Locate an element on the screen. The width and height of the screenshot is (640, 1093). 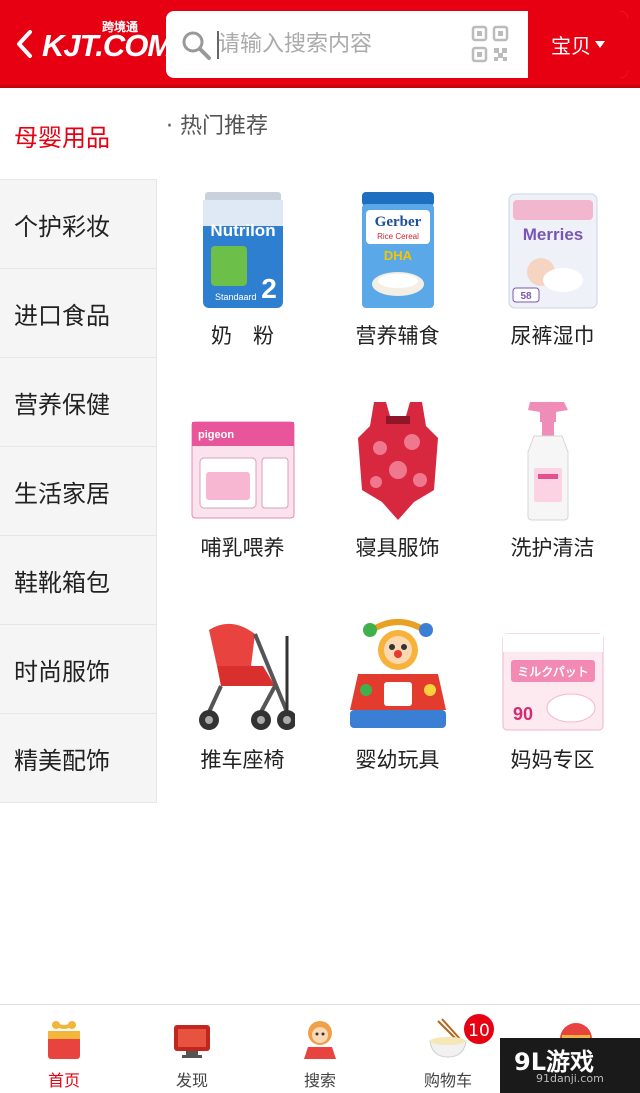
sidebar-item-label: 进口食品 is located at coordinates (62, 315).